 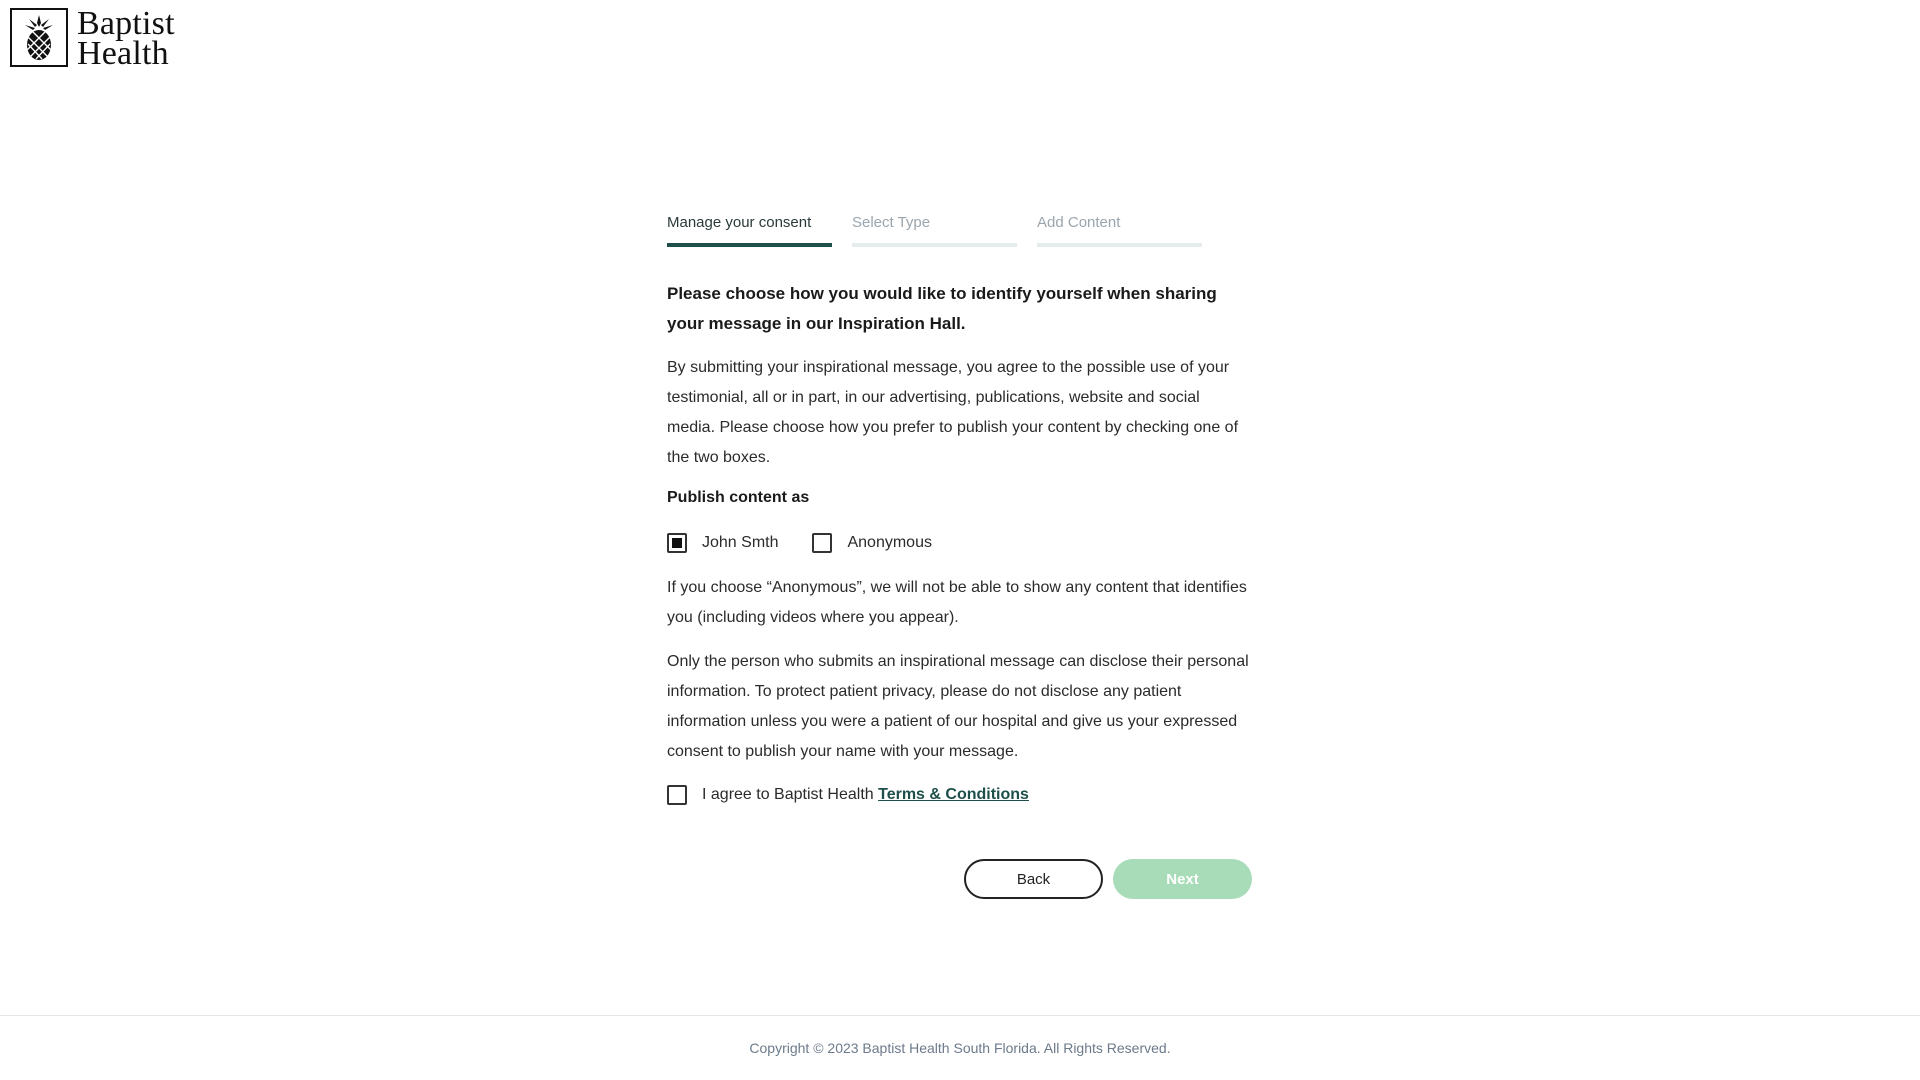 I want to click on anonymous-checkbox, so click(x=822, y=543).